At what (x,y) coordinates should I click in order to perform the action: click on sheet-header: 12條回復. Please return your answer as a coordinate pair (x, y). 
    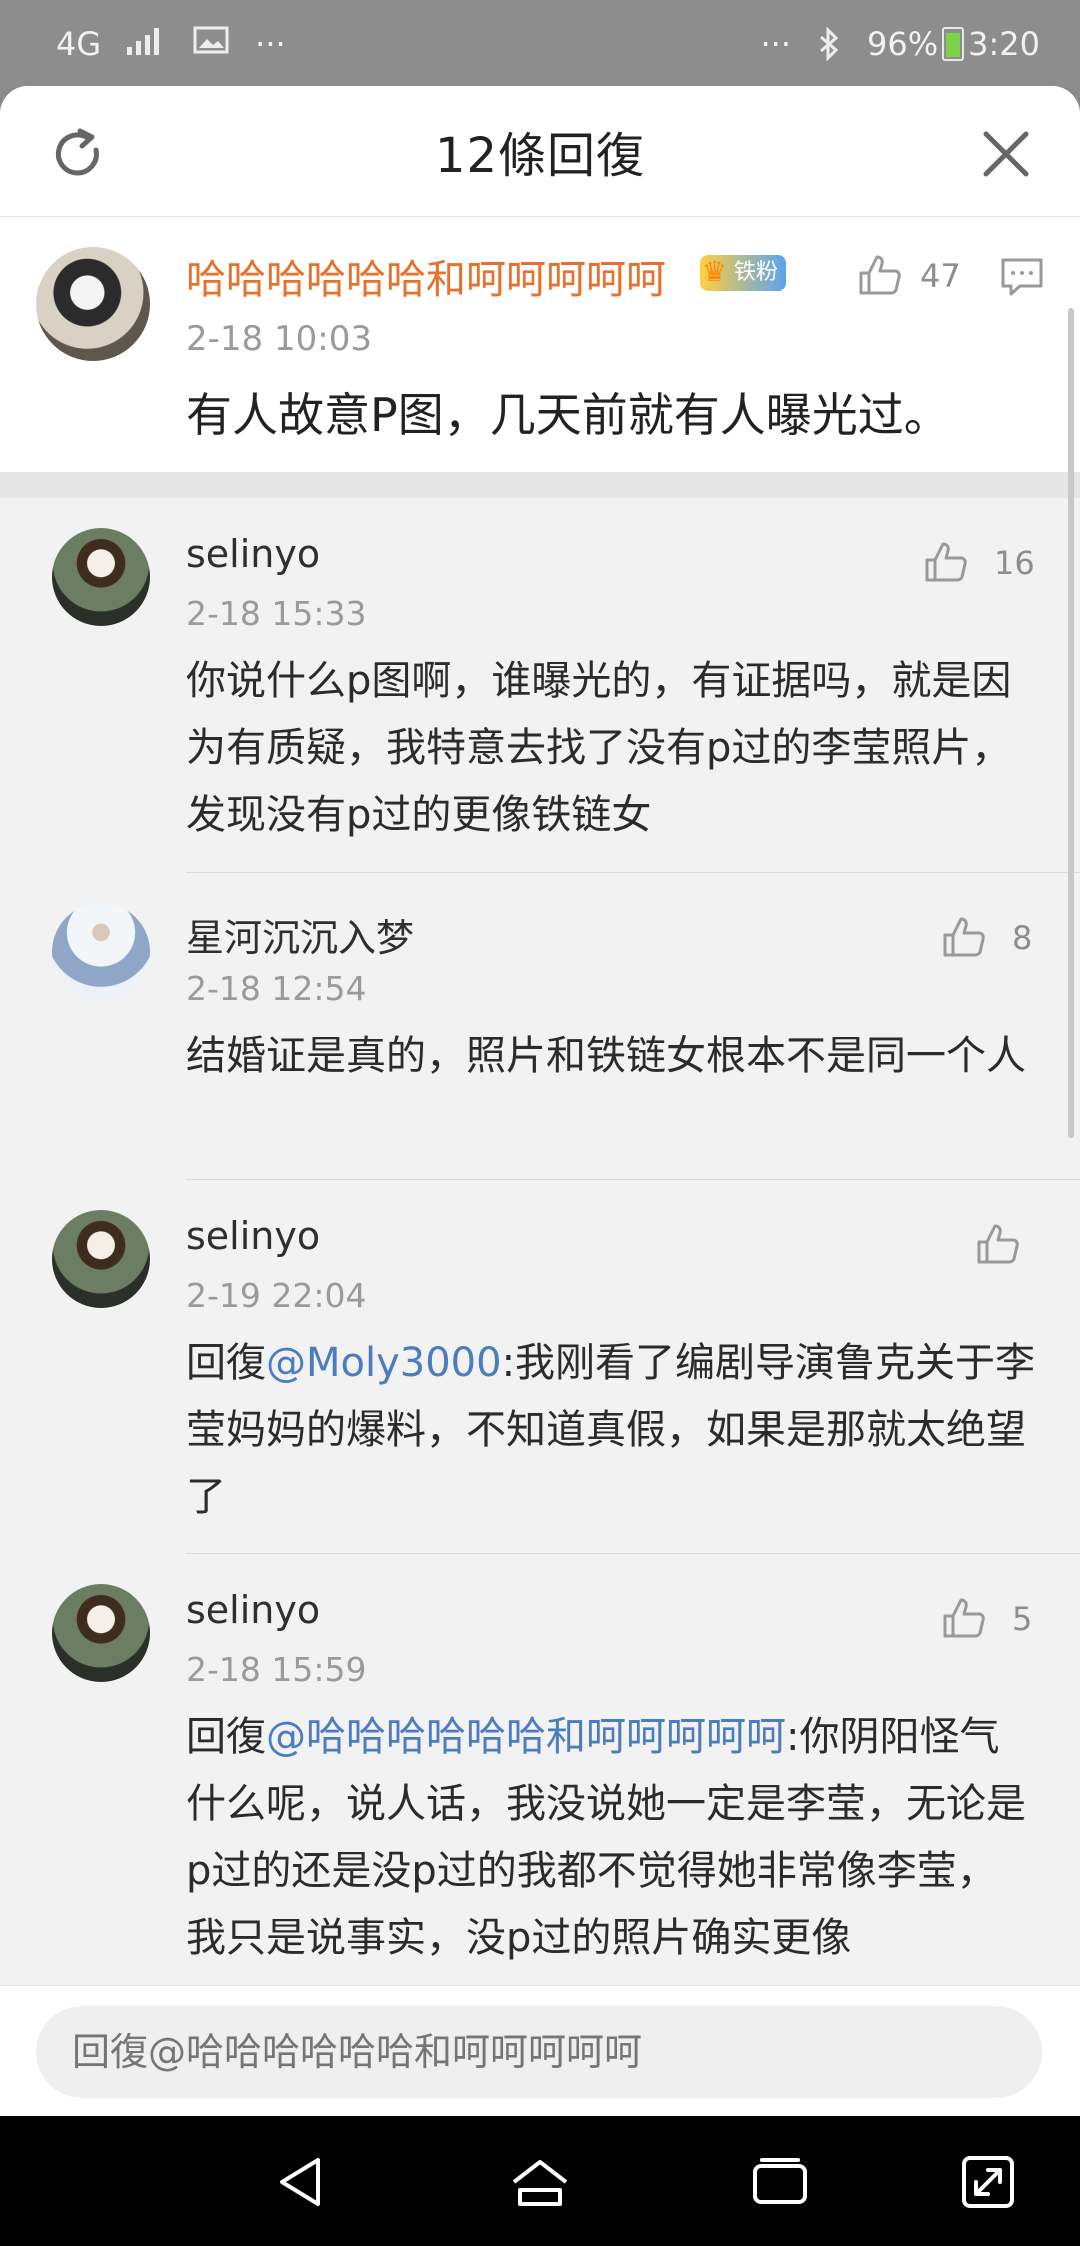
    Looking at the image, I should click on (540, 151).